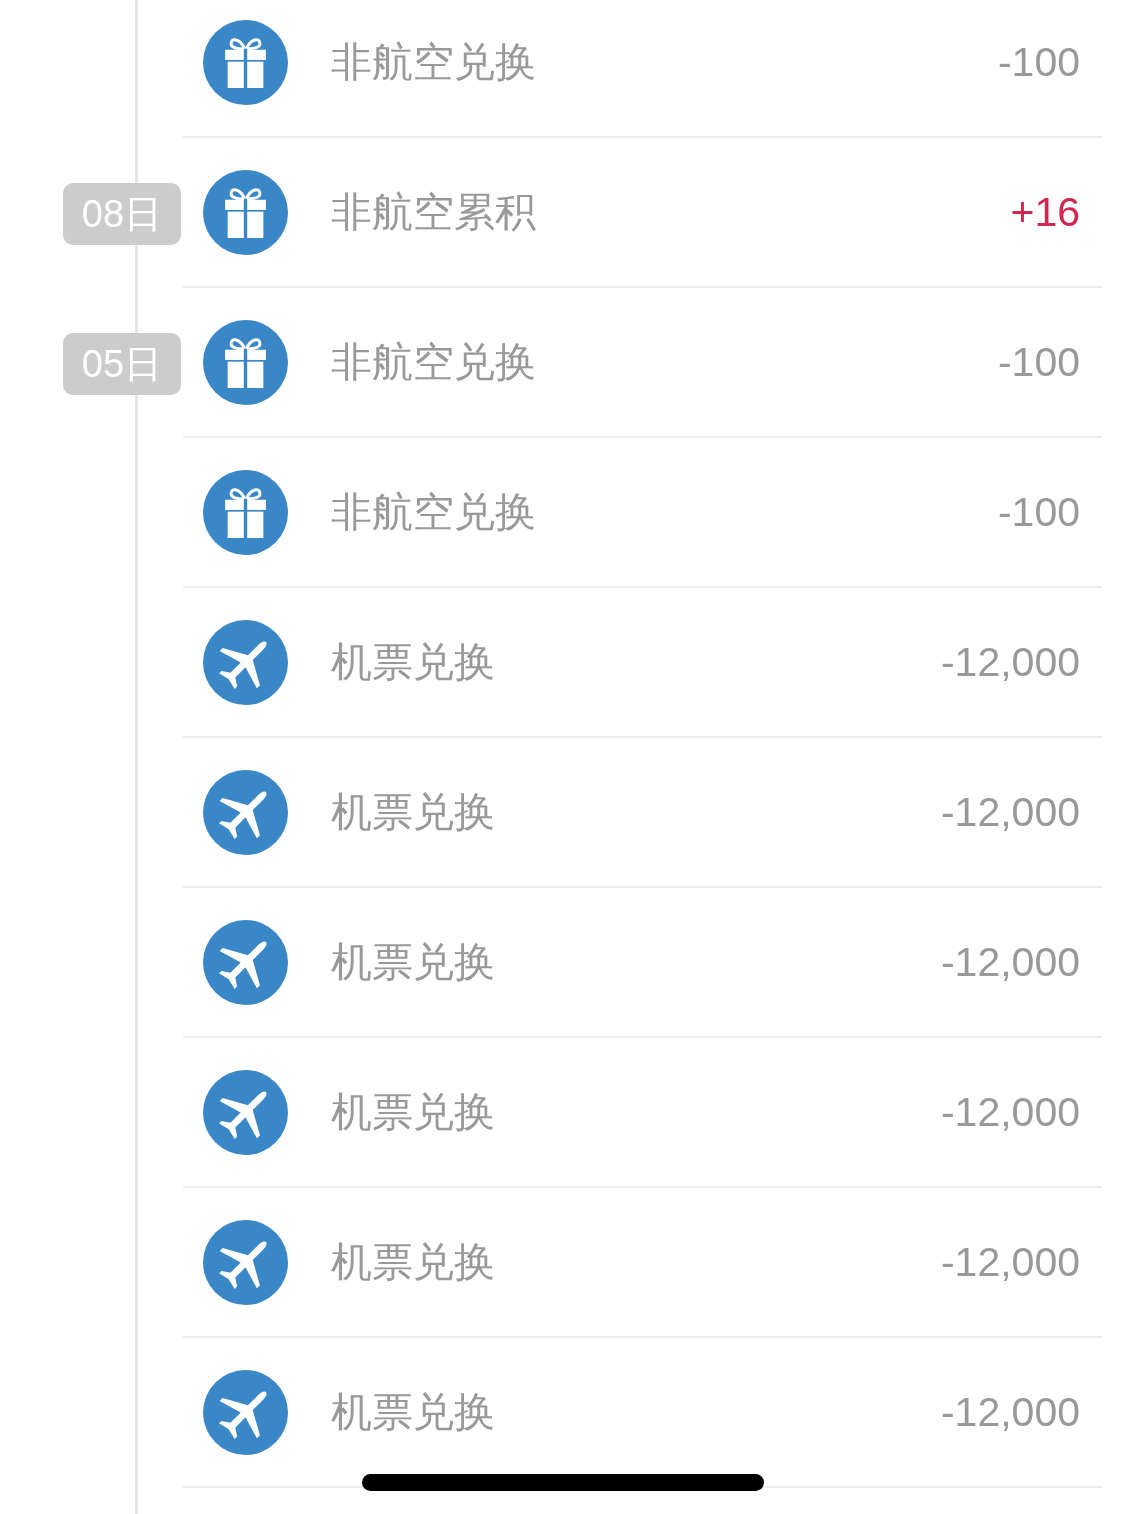 This screenshot has width=1125, height=1514. I want to click on record-title: 非航空累积, so click(434, 212).